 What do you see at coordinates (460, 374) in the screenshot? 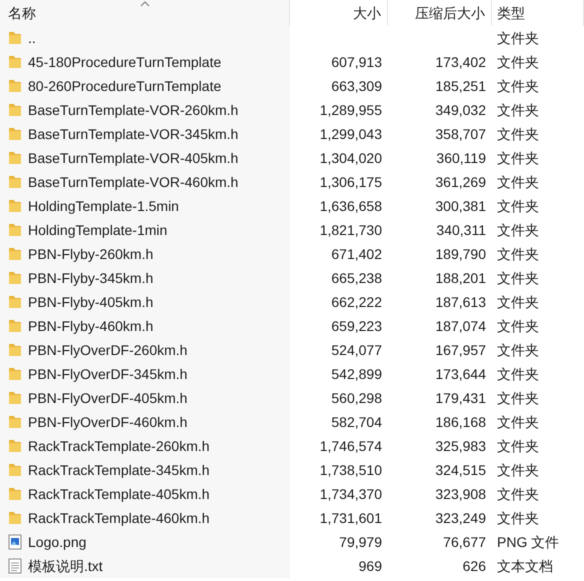
I see `packed-size-cell-text: 173,644` at bounding box center [460, 374].